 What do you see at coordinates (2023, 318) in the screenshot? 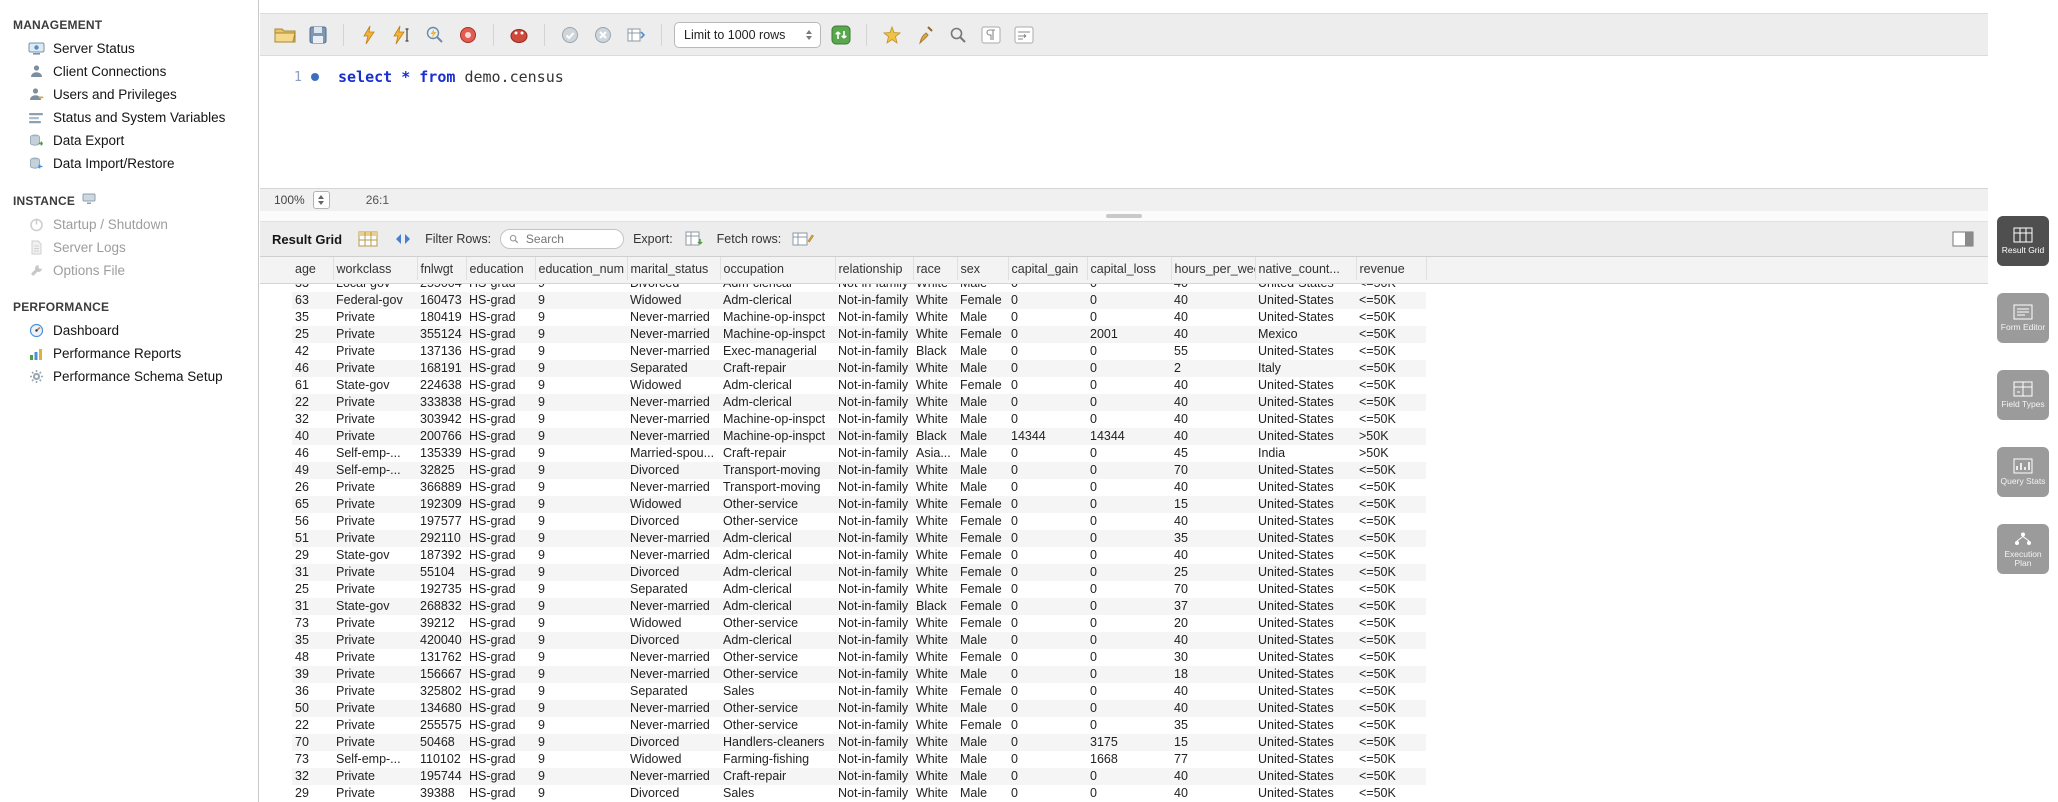
I see `form-editor-view-button: Form Editor` at bounding box center [2023, 318].